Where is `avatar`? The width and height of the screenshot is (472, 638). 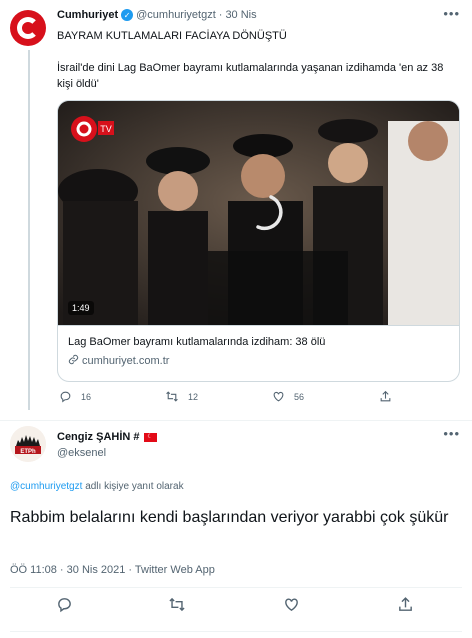
avatar is located at coordinates (28, 28).